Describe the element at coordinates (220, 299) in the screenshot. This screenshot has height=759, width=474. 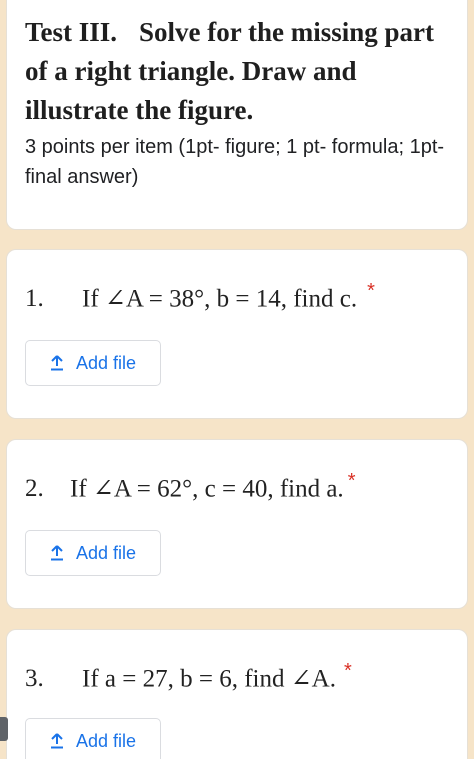
I see `question-prompt: If ∠A = 38°, b = 14, find c.` at that location.